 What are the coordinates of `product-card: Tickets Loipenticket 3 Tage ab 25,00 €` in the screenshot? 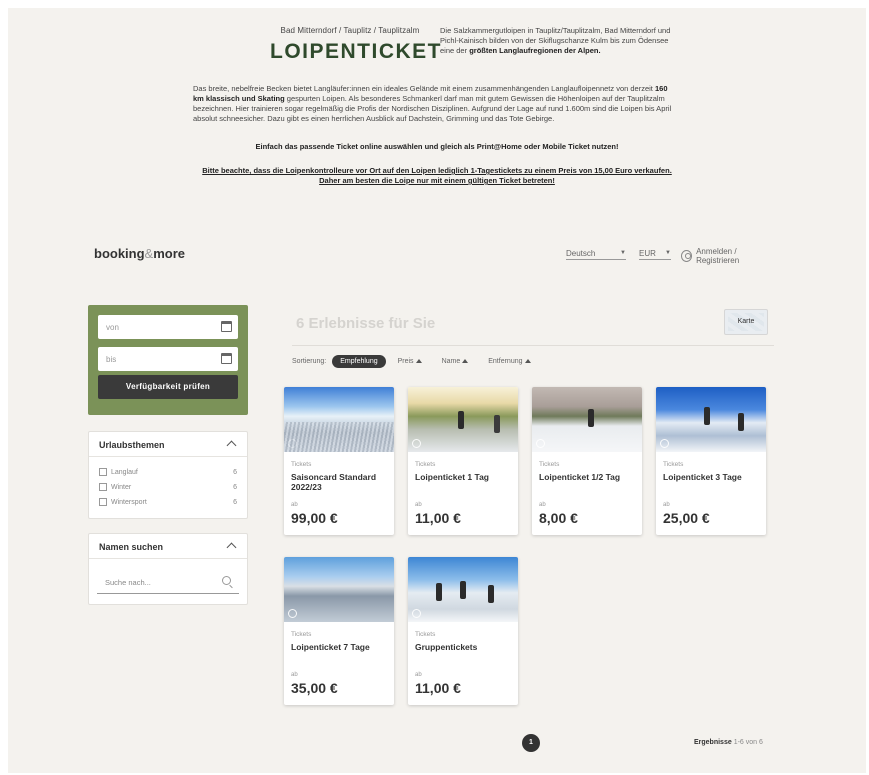 It's located at (711, 461).